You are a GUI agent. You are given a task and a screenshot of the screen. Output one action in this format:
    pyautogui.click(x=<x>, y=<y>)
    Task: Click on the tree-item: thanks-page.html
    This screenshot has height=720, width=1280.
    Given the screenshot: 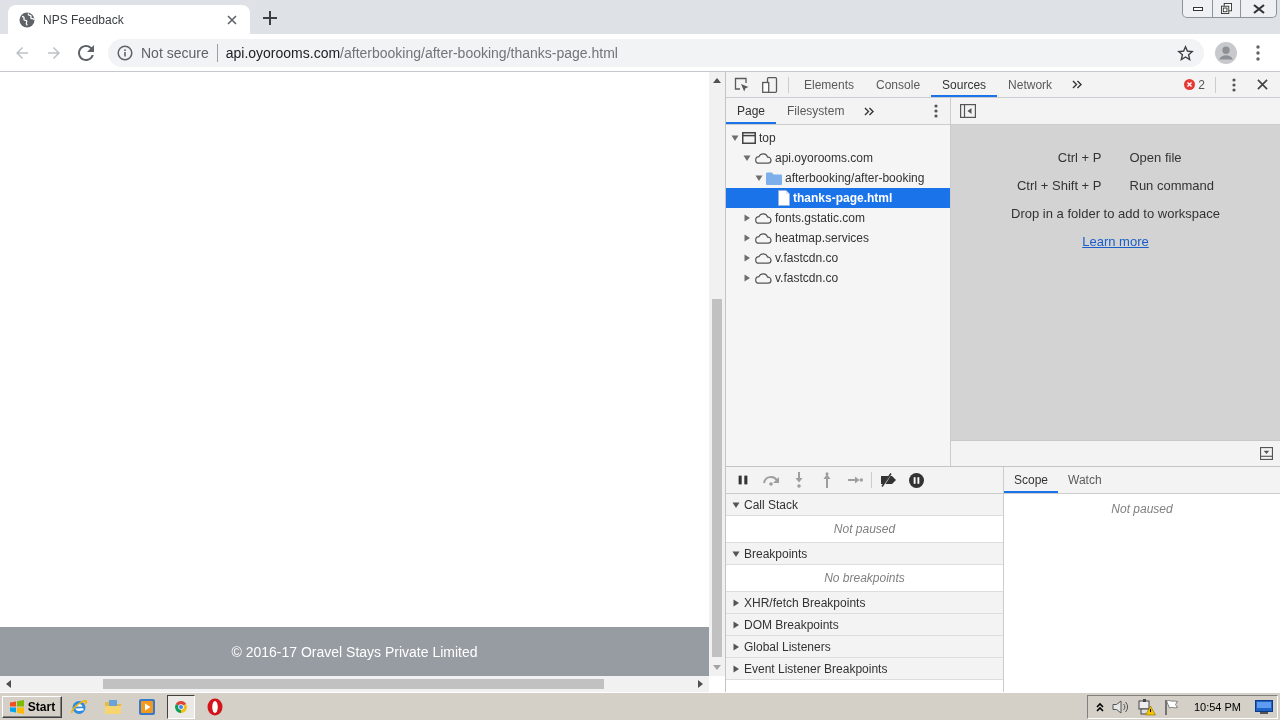 What is the action you would take?
    pyautogui.click(x=838, y=198)
    